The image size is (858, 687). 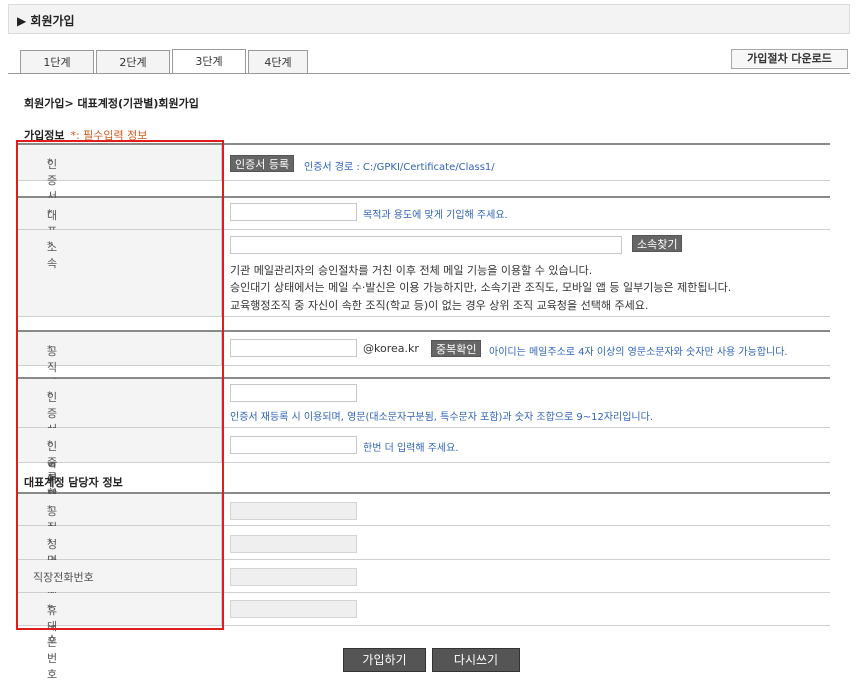 I want to click on reg-pw-confirm-input, so click(x=293, y=445).